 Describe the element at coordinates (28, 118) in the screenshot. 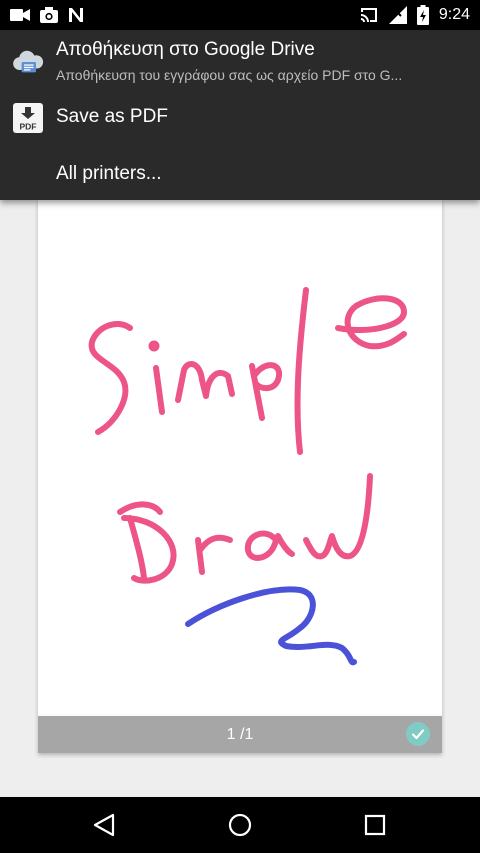

I see `pdf-download-icon: PDF` at that location.